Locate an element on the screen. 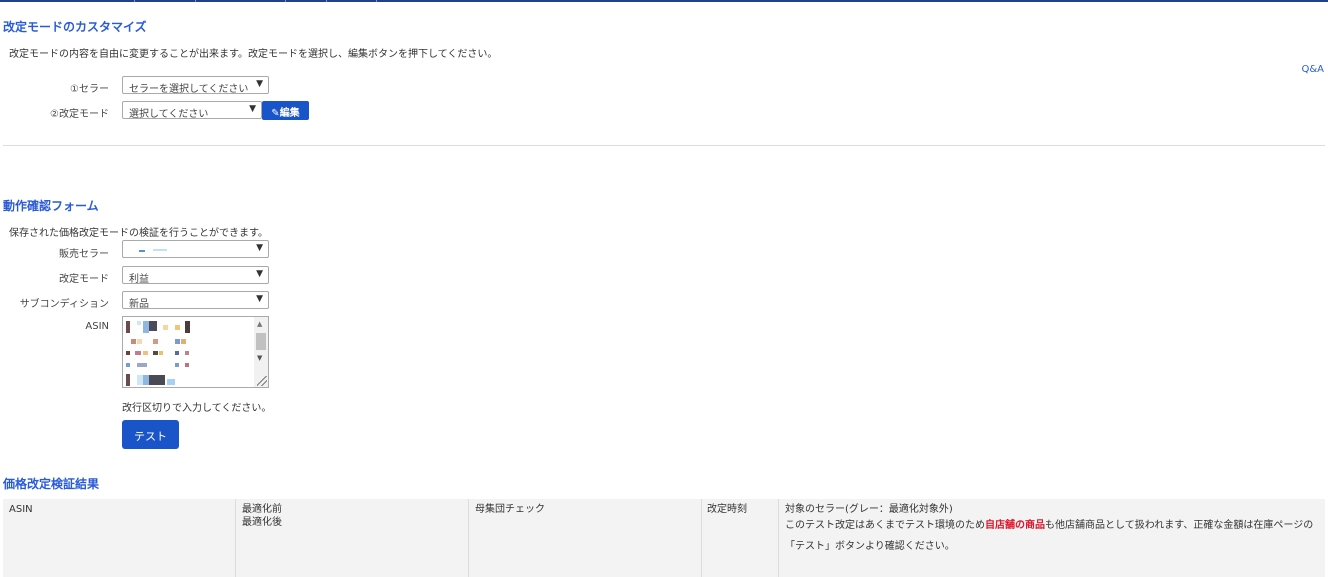 This screenshot has height=577, width=1328. col-time: 改定時刻 is located at coordinates (727, 509).